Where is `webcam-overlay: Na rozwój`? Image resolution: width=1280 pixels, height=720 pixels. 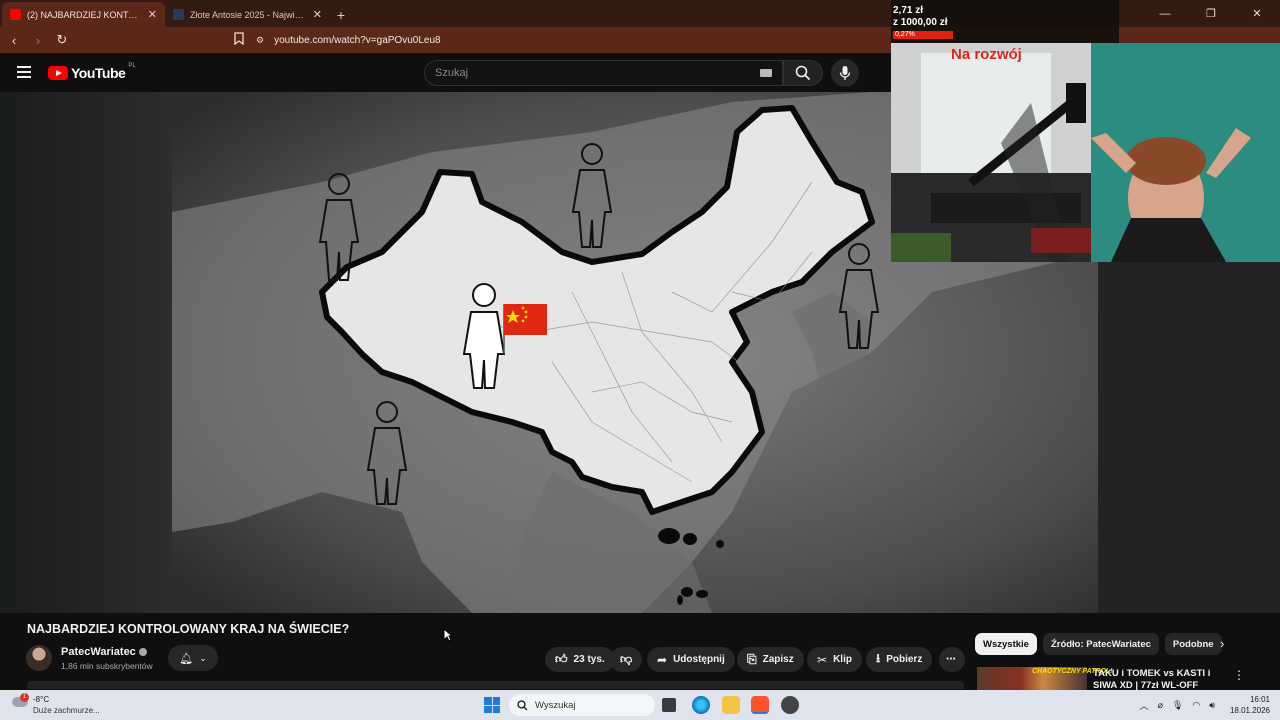
webcam-overlay: Na rozwój is located at coordinates (1085, 152).